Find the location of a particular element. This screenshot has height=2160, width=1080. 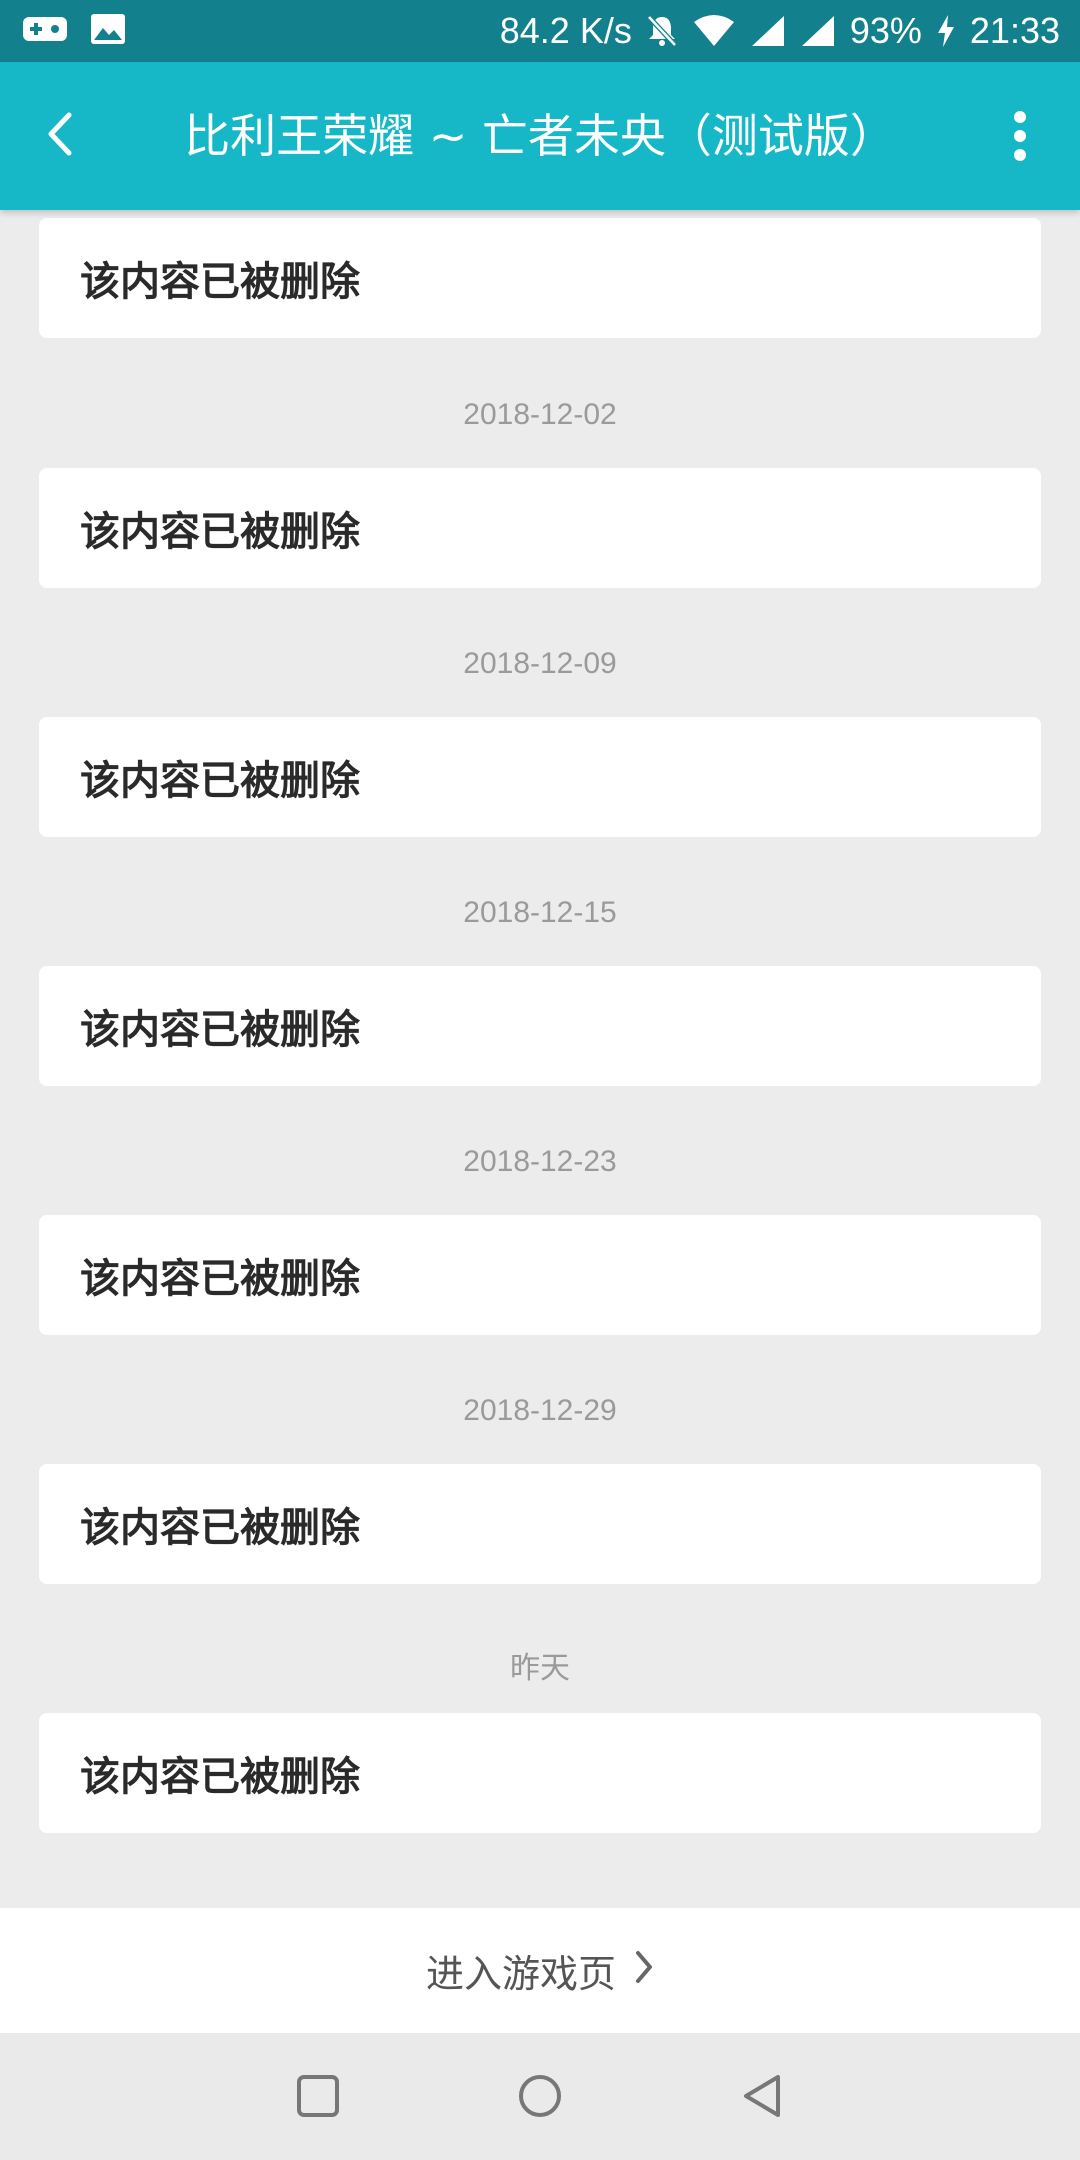

clock: 21:33 is located at coordinates (1014, 30).